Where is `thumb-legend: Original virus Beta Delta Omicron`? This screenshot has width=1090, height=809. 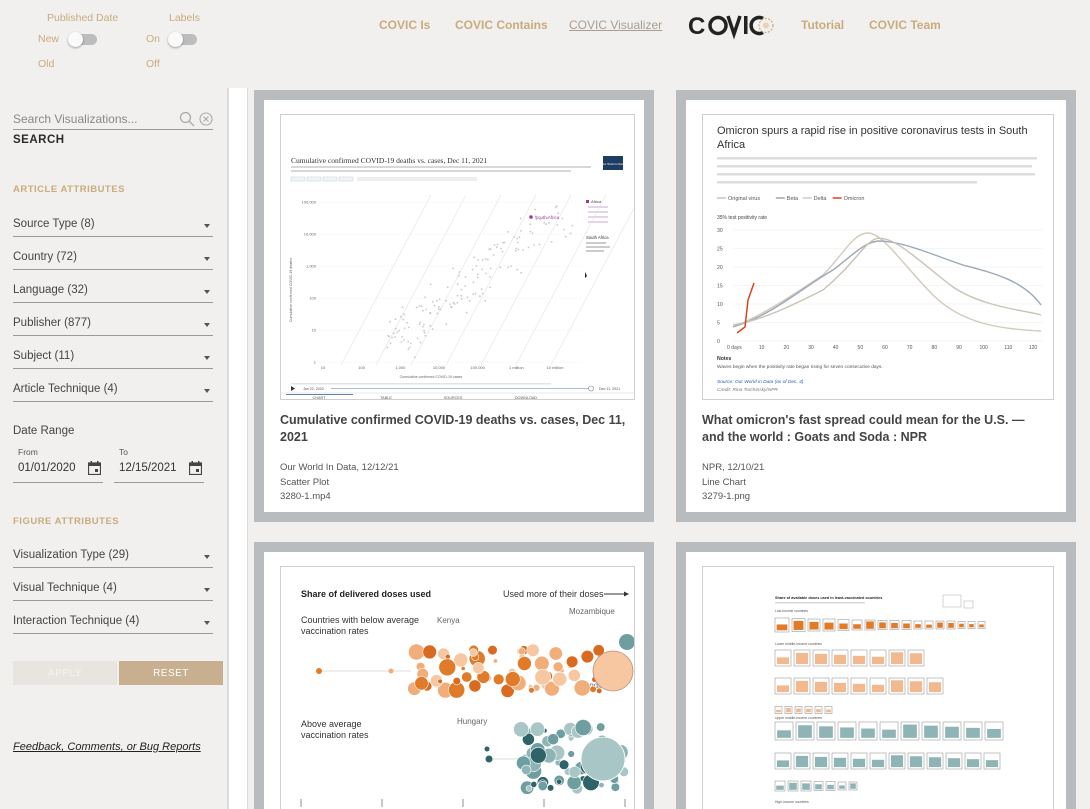 thumb-legend: Original virus Beta Delta Omicron is located at coordinates (790, 199).